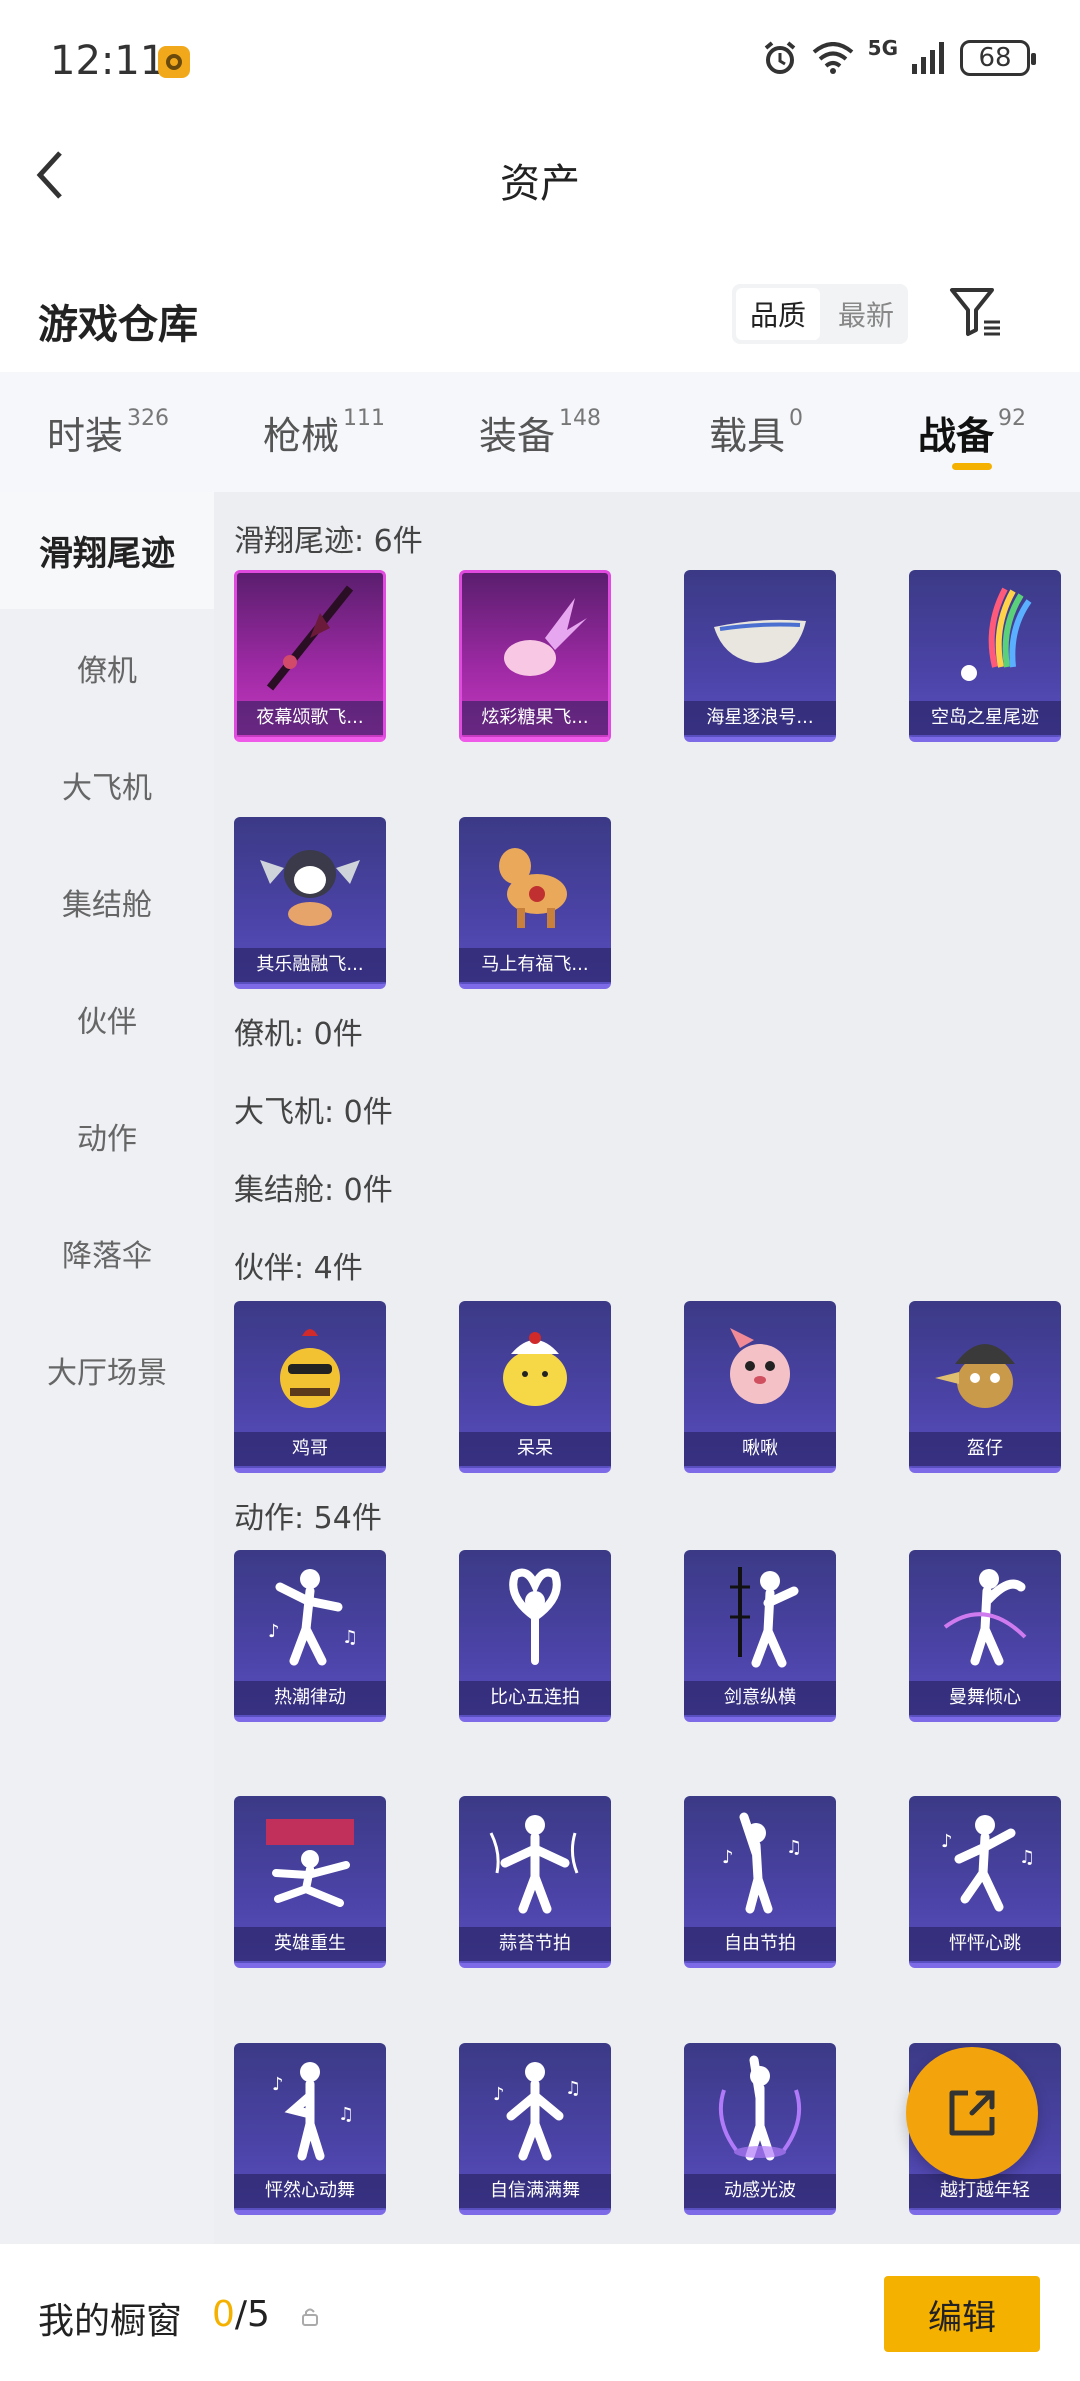 The image size is (1080, 2381). What do you see at coordinates (107, 550) in the screenshot?
I see `sidebar-item-trail: 滑翔尾迹` at bounding box center [107, 550].